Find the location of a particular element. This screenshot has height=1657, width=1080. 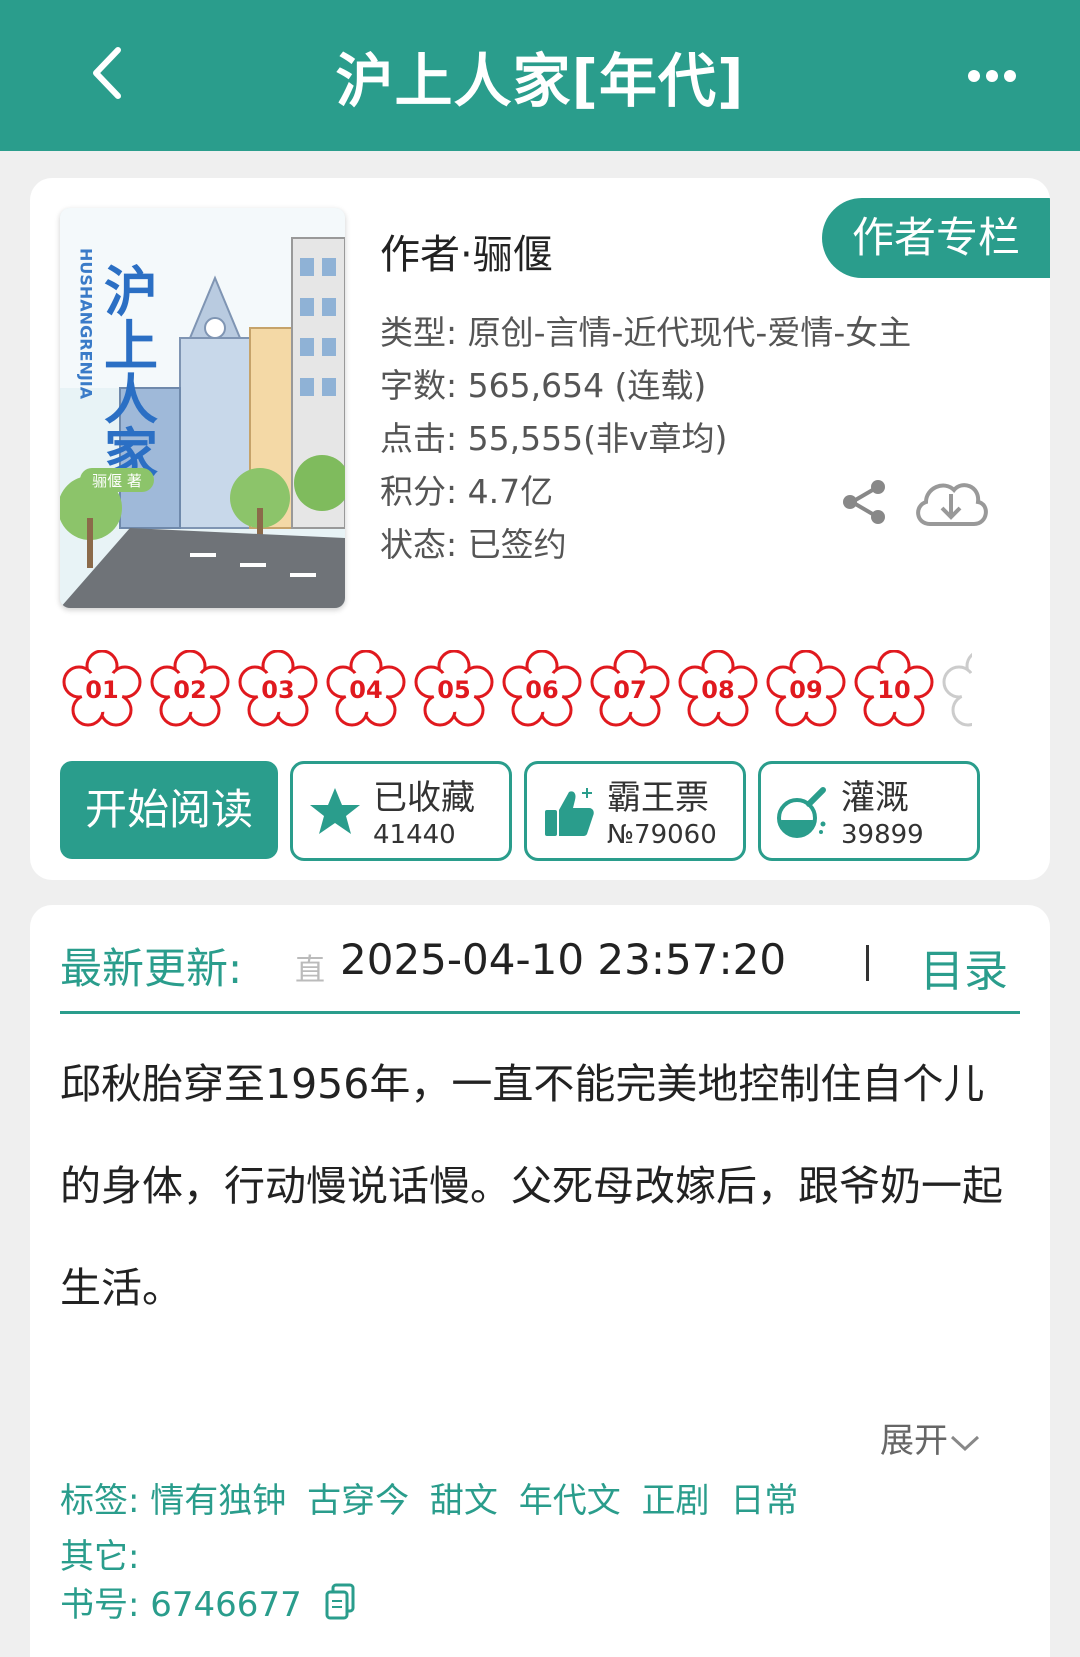

word-count: 字数: 565,654 (连载) is located at coordinates (543, 385).